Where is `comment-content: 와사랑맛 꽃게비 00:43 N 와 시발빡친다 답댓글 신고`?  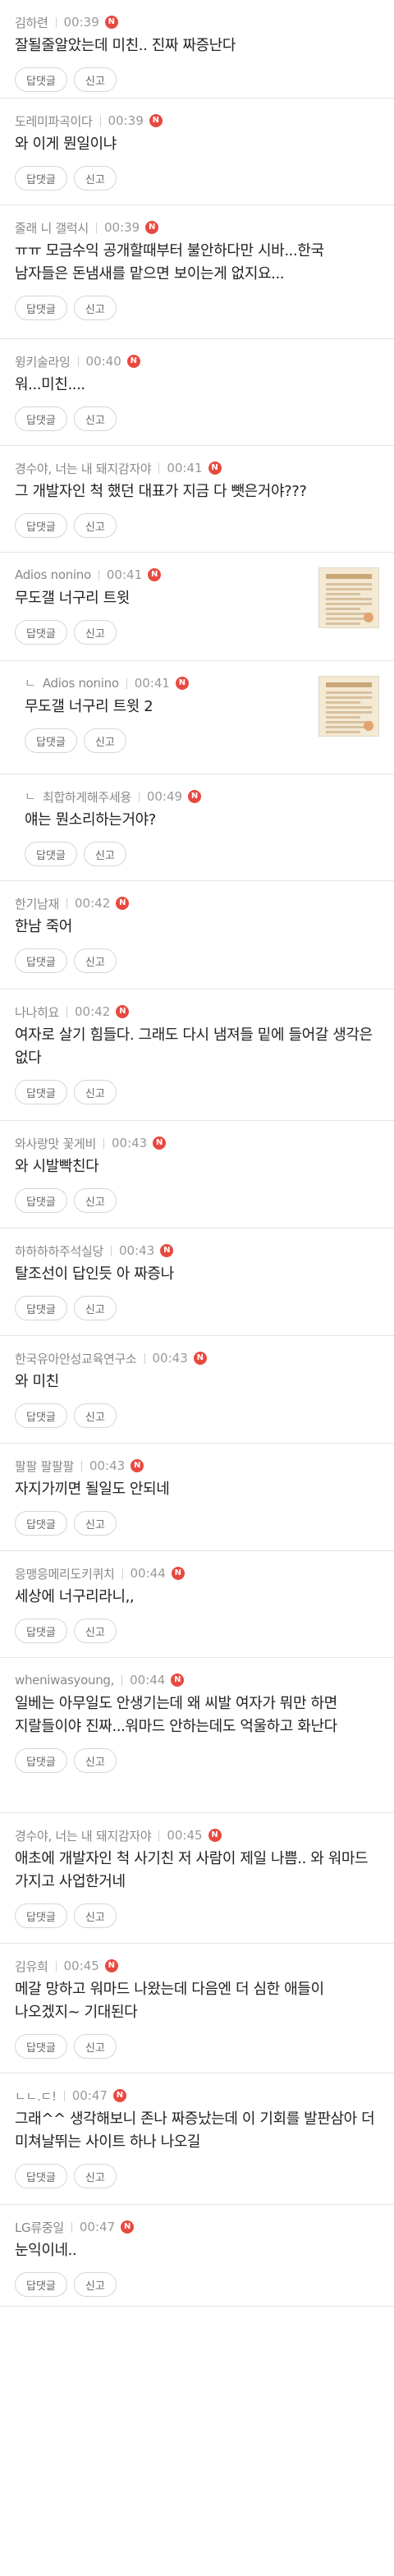
comment-content: 와사랑맛 꽃게비 00:43 N 와 시발빡친다 답댓글 신고 is located at coordinates (197, 1173).